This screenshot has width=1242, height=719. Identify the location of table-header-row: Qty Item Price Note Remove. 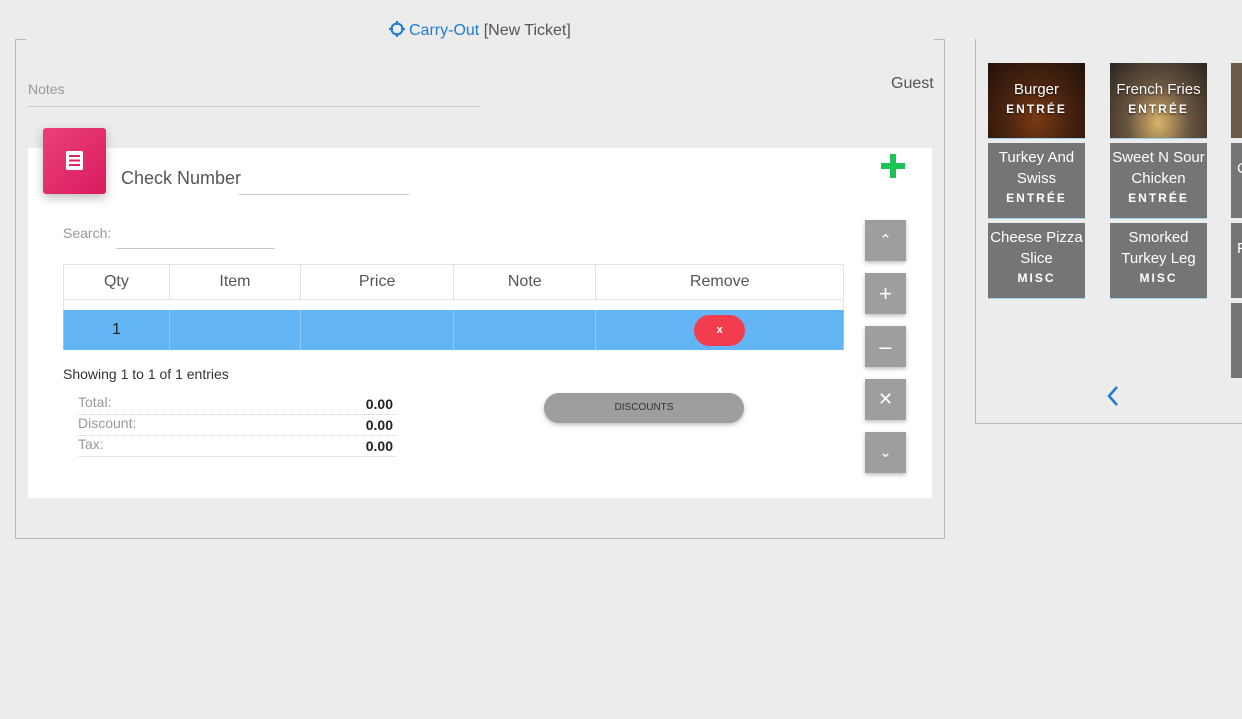
(453, 282).